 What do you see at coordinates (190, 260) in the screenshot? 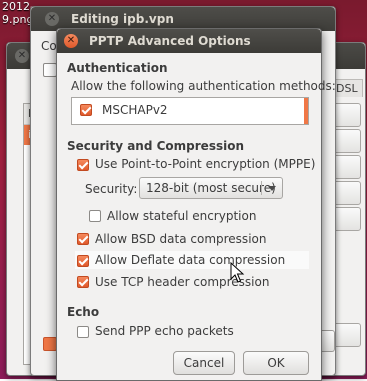
I see `deflate-compression-label: Allow Deflate data compression` at bounding box center [190, 260].